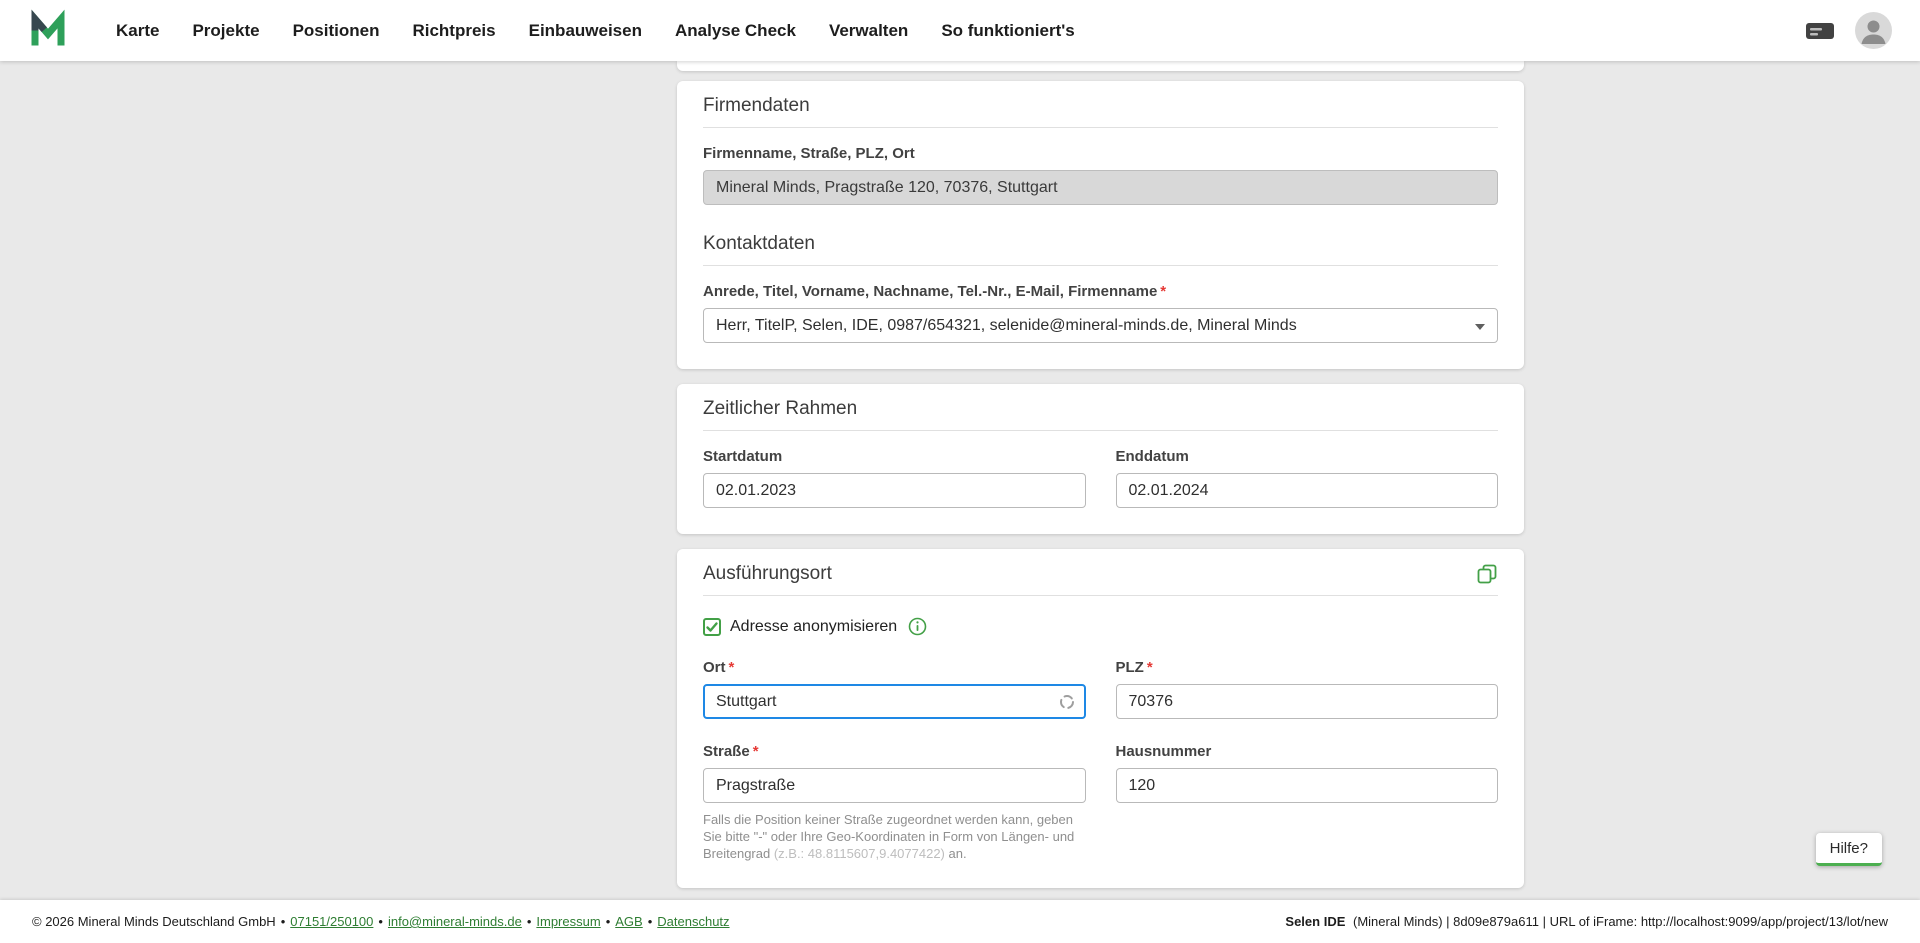  What do you see at coordinates (336, 31) in the screenshot?
I see `nav-item-positionen: Positionen` at bounding box center [336, 31].